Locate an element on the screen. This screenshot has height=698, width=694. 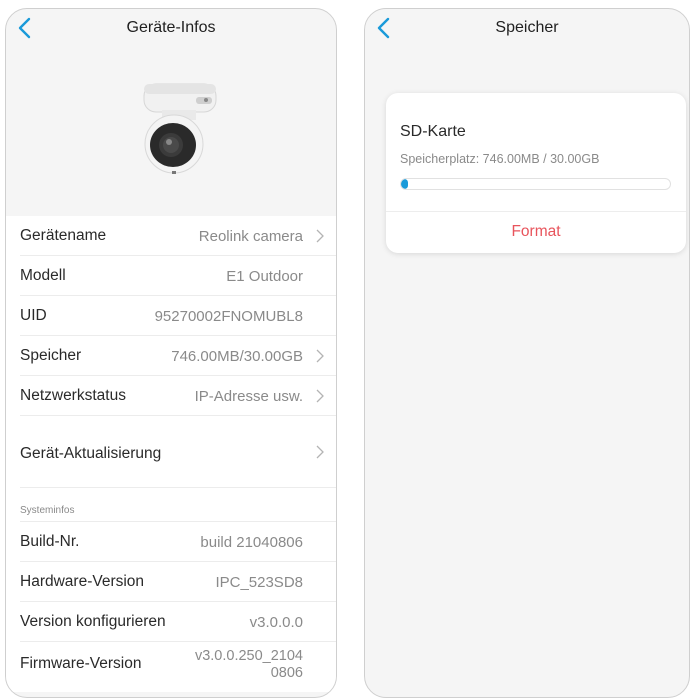
storage-progress-bar is located at coordinates (535, 184).